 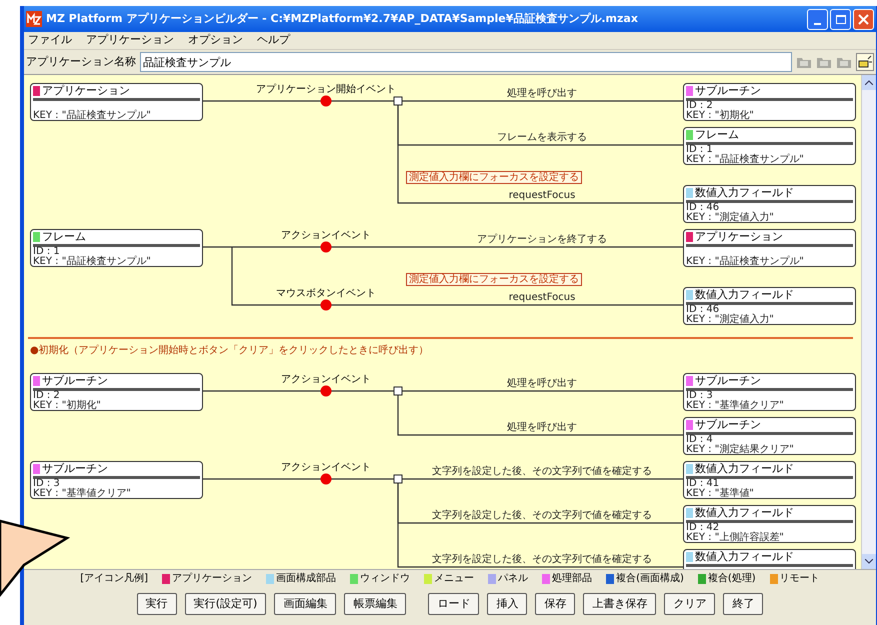 I want to click on menu-item: ファイル, so click(x=50, y=40).